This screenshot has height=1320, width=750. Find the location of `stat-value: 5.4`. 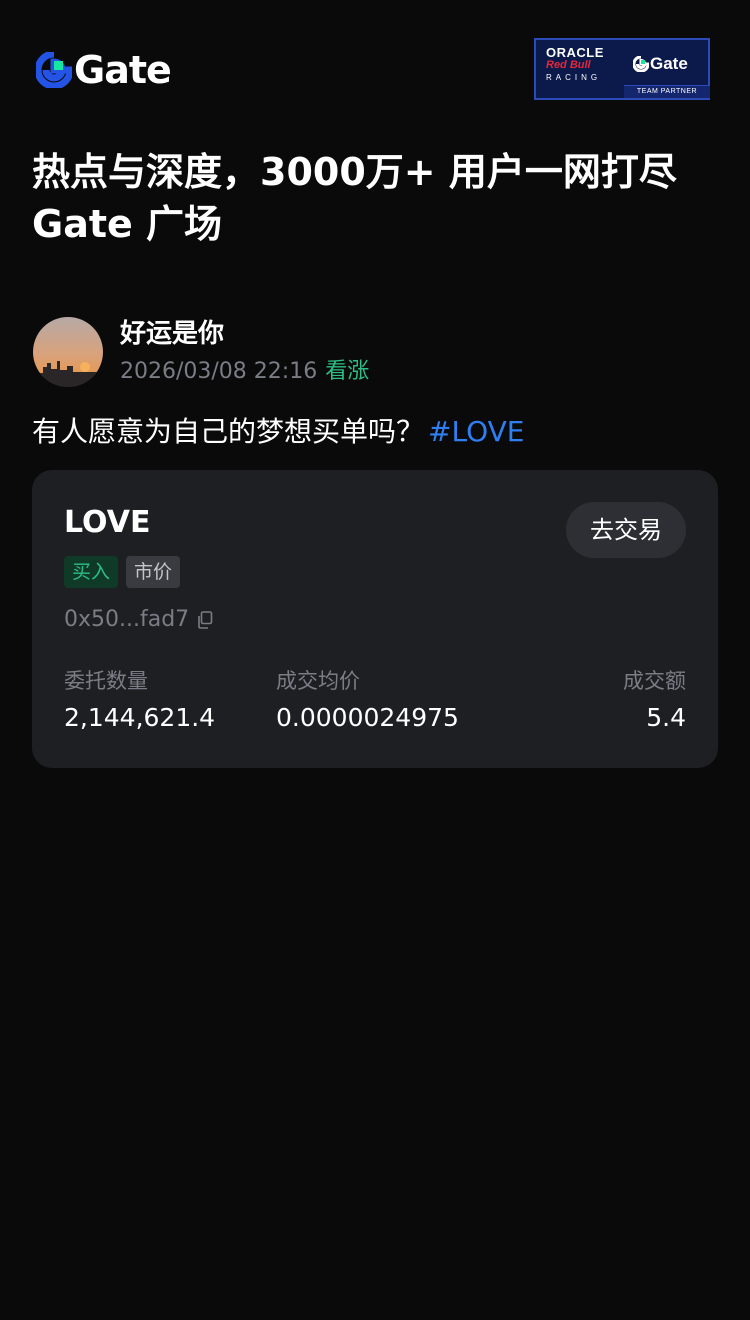

stat-value: 5.4 is located at coordinates (666, 717).